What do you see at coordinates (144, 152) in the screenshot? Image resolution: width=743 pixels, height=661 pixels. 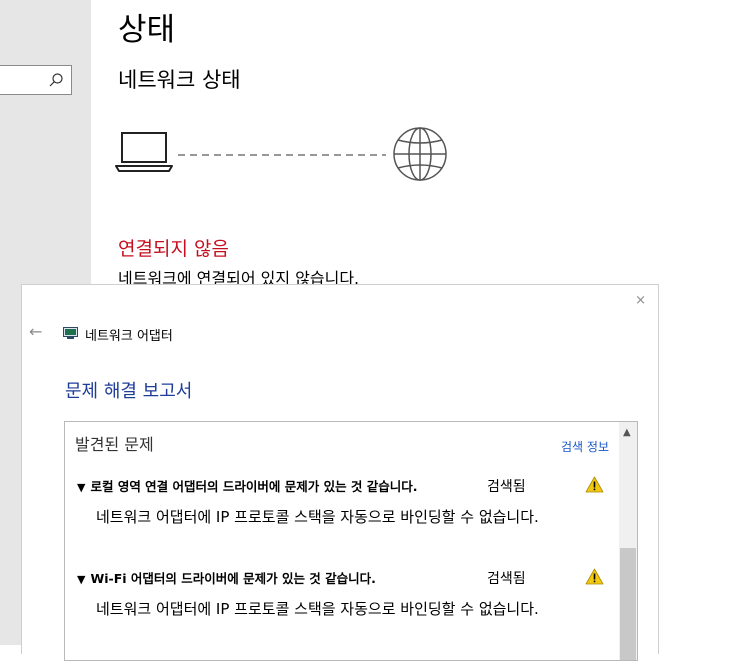 I see `laptop-icon` at bounding box center [144, 152].